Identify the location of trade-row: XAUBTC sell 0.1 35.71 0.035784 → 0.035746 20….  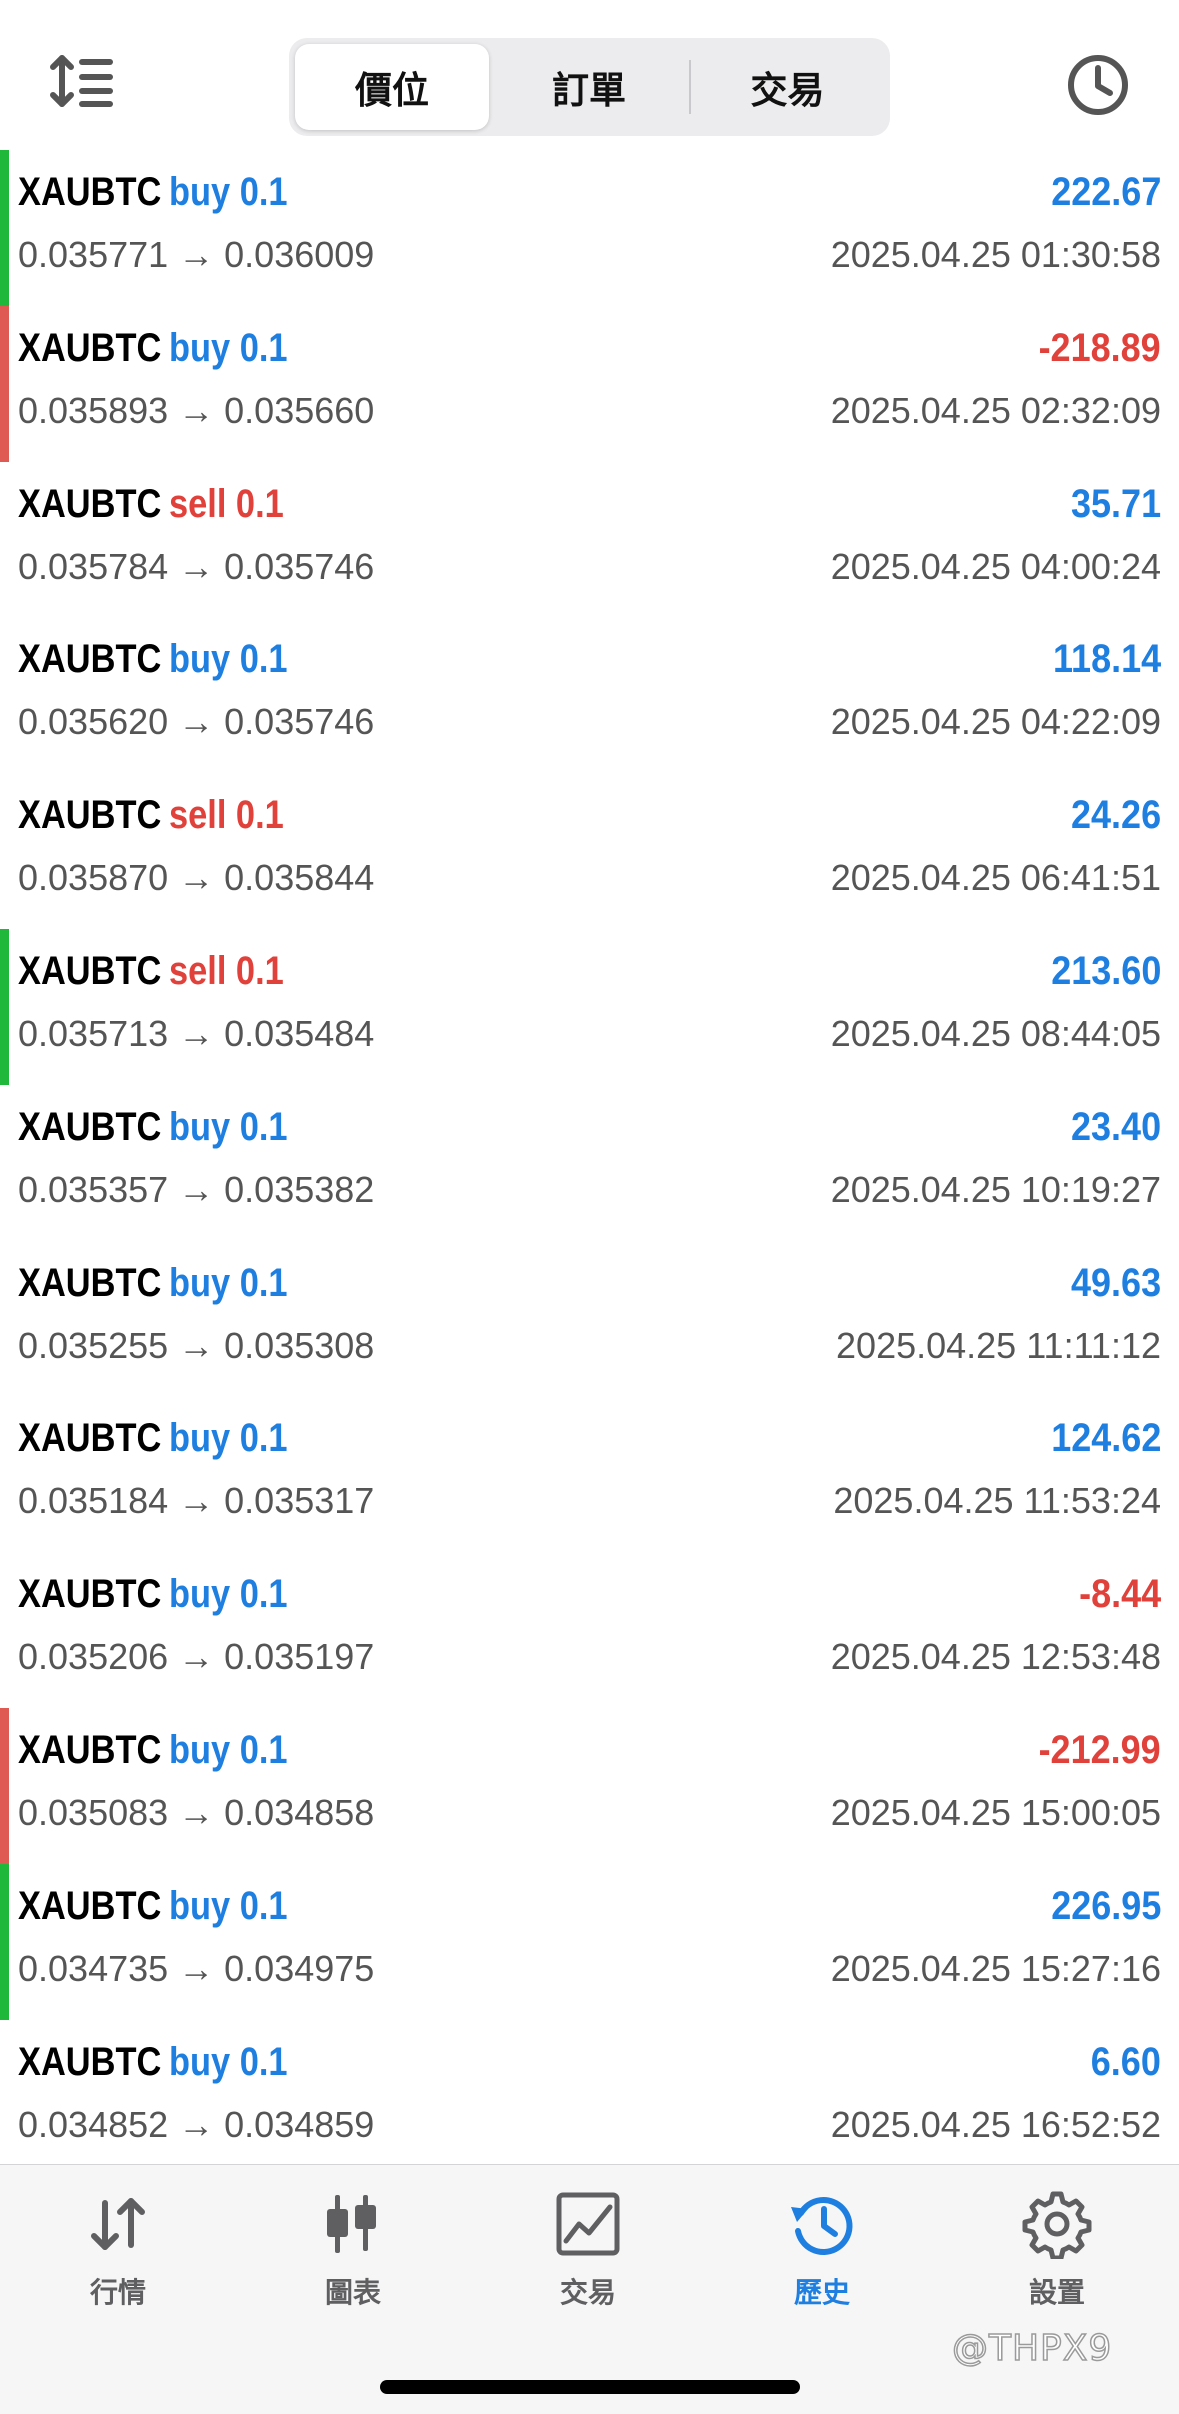
(589, 540).